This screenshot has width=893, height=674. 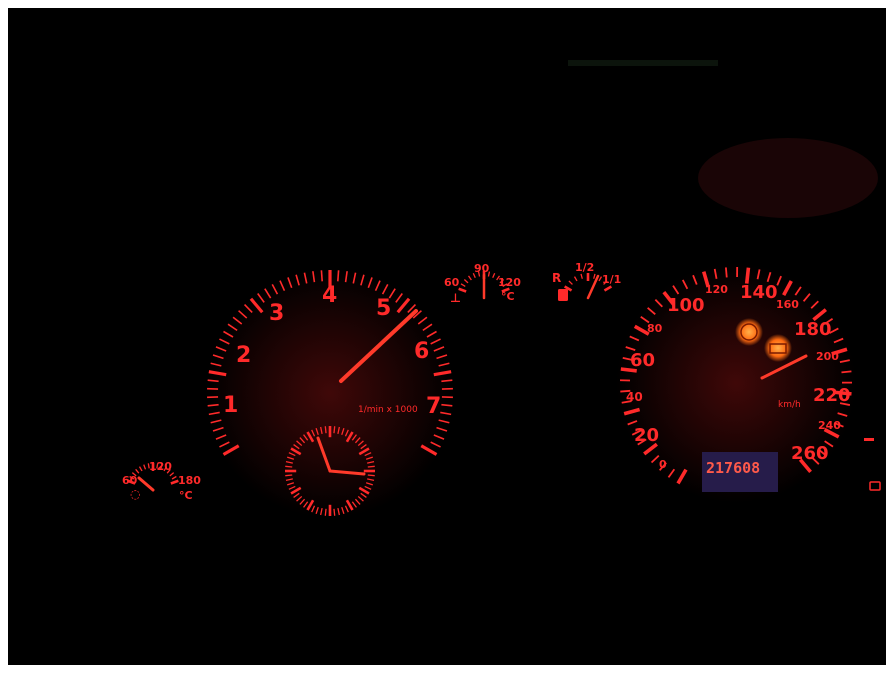 I want to click on coolant-label-90: 90, so click(x=482, y=268).